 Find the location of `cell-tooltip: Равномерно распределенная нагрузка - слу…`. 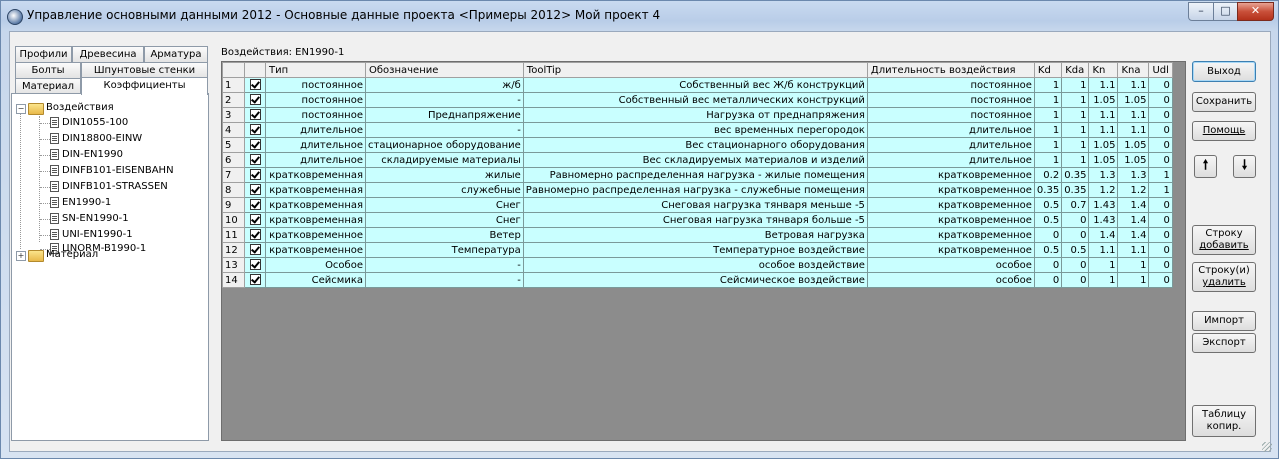

cell-tooltip: Равномерно распределенная нагрузка - слу… is located at coordinates (695, 190).